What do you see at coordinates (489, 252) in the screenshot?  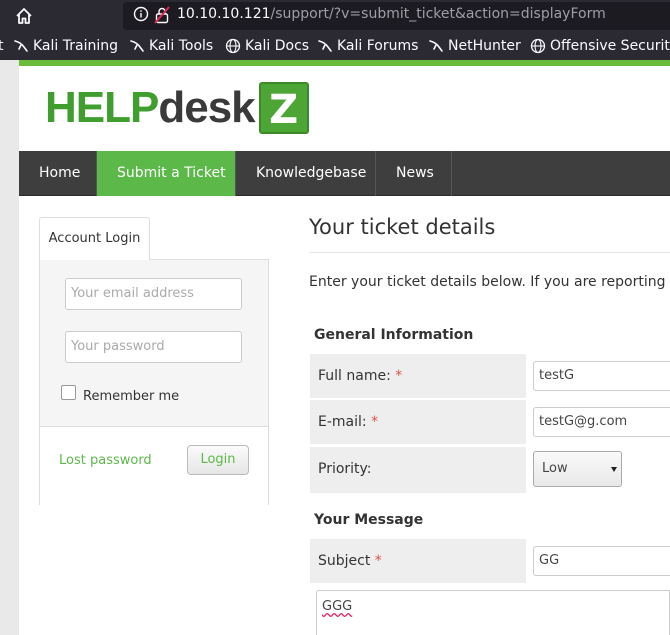 I see `divider` at bounding box center [489, 252].